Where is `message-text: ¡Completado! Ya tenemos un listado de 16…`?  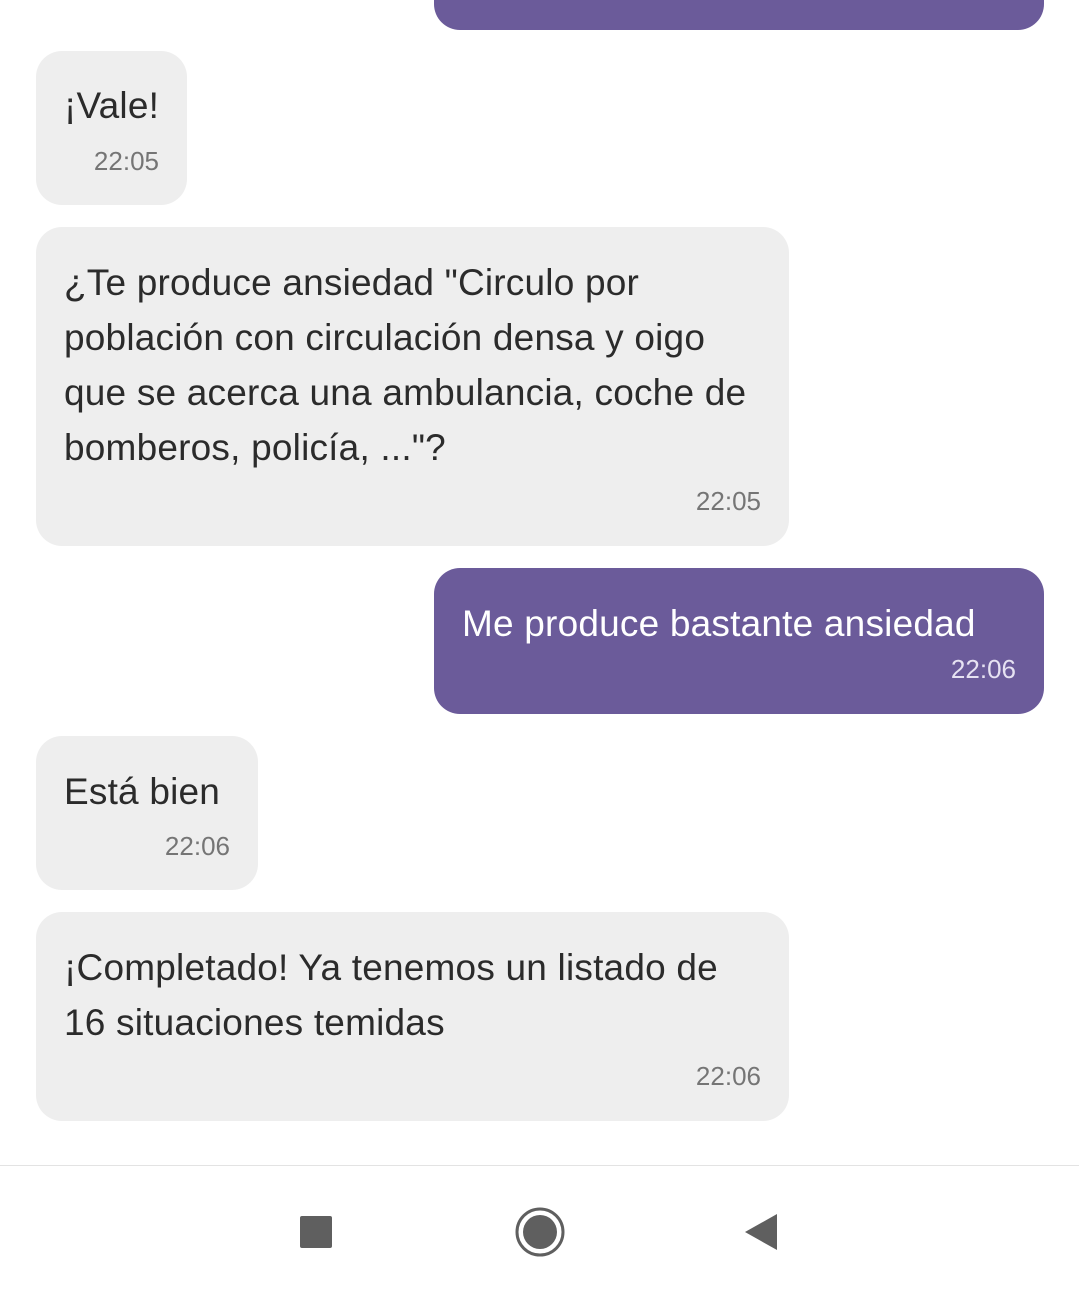 message-text: ¡Completado! Ya tenemos un listado de 16… is located at coordinates (391, 995).